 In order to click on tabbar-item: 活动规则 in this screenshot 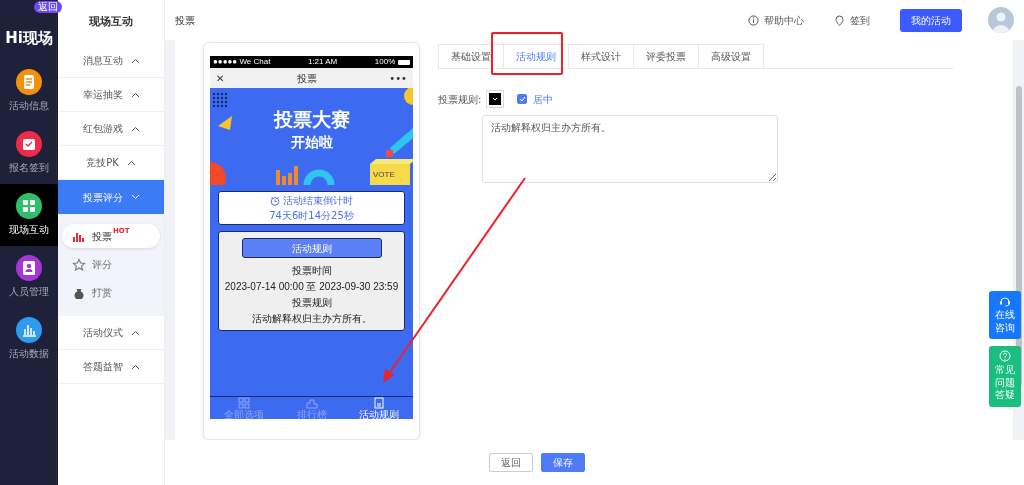, I will do `click(379, 408)`.